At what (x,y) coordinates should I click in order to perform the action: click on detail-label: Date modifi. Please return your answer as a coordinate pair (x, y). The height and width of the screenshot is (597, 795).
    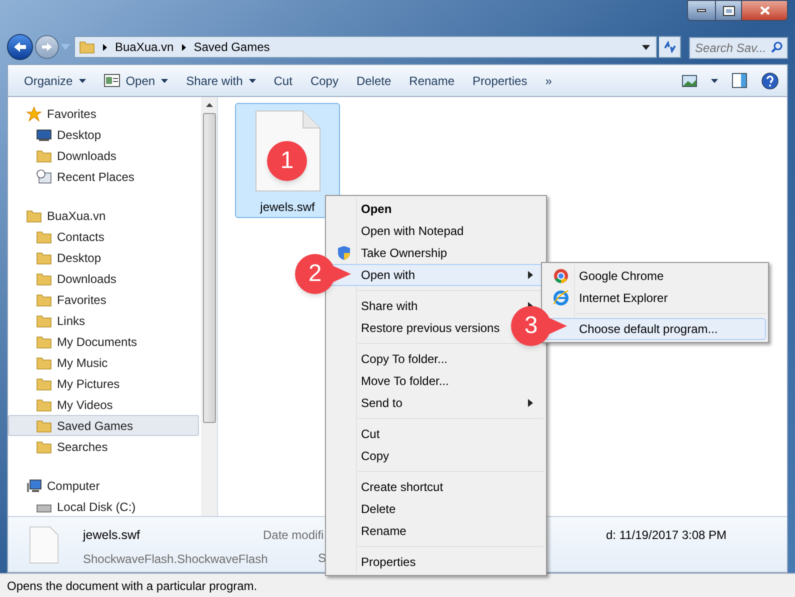
    Looking at the image, I should click on (293, 535).